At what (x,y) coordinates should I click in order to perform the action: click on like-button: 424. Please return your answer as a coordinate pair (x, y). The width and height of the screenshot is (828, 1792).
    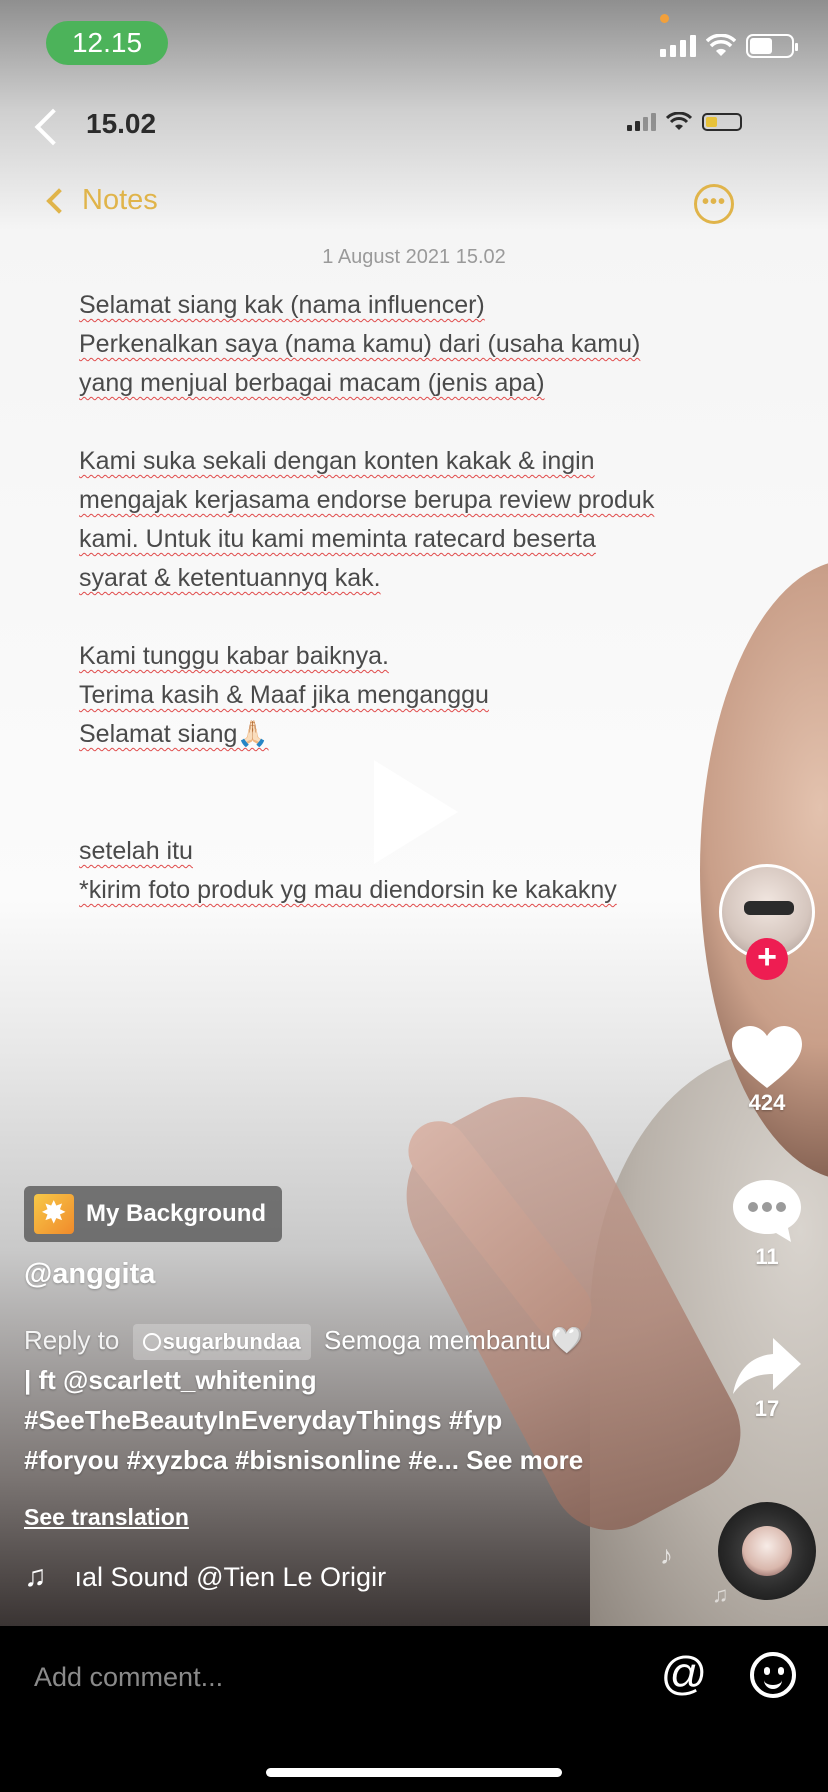
    Looking at the image, I should click on (767, 1070).